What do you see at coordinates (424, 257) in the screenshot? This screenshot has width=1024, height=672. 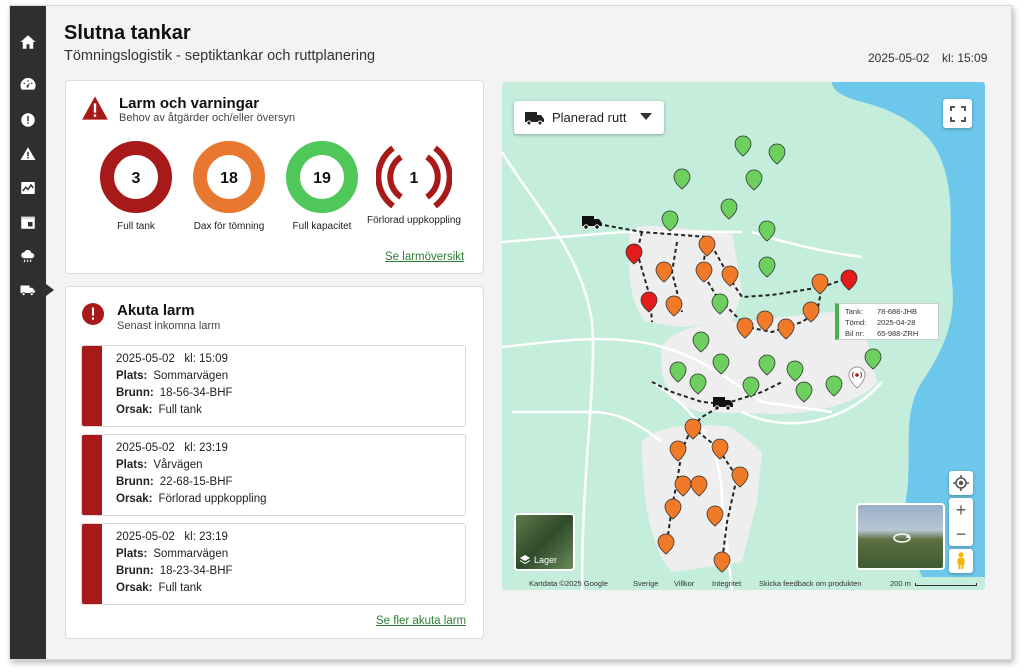 I see `alarm-overview-link: Se larmöversikt` at bounding box center [424, 257].